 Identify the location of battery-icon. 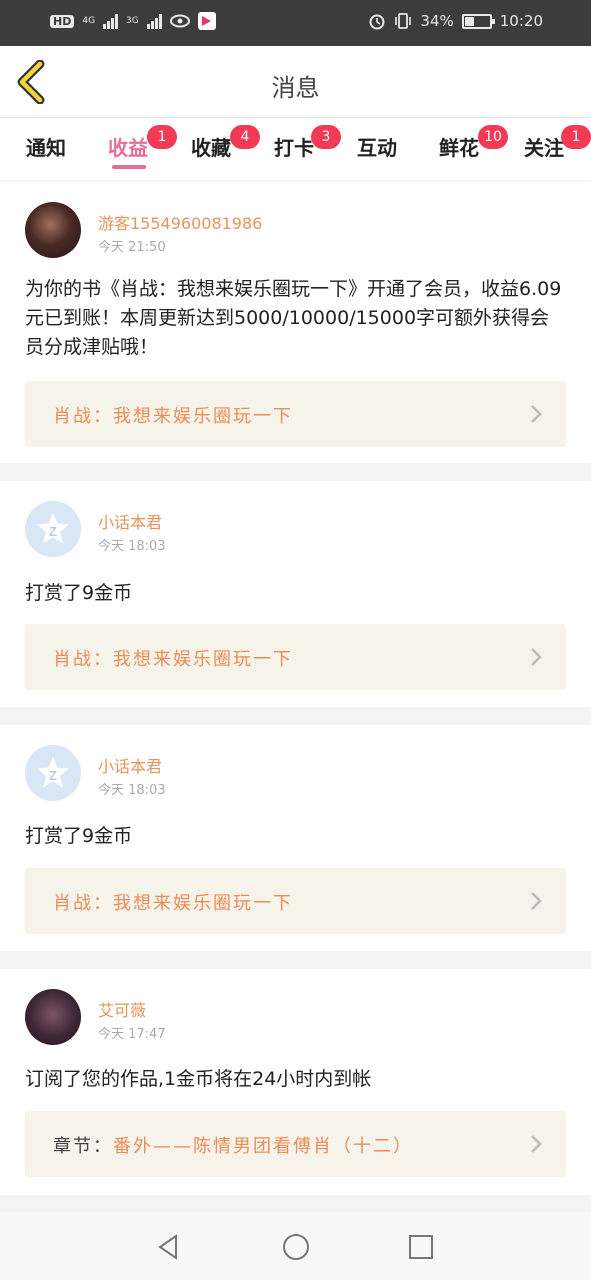
(478, 21).